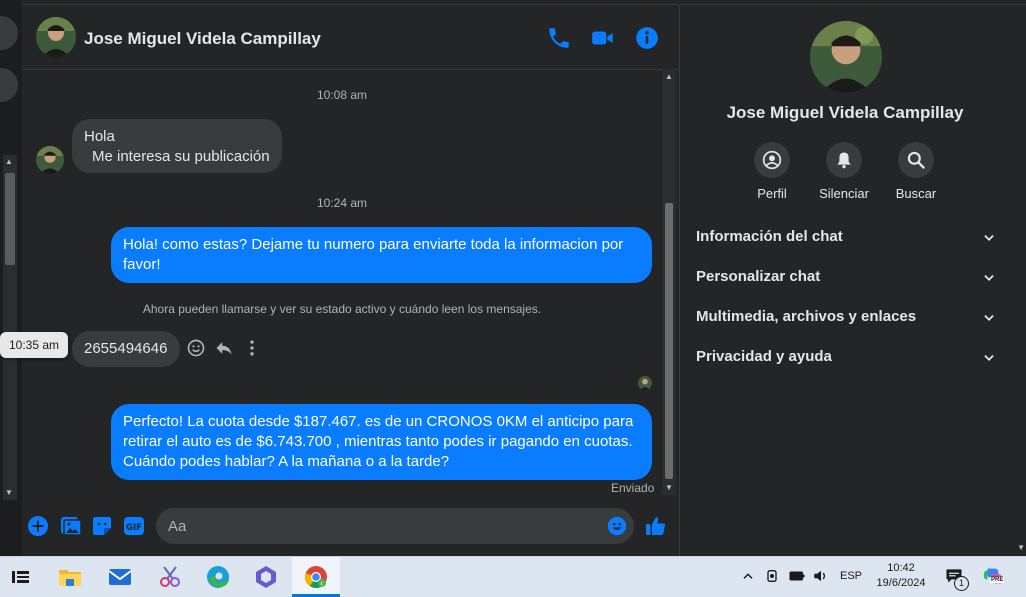  What do you see at coordinates (218, 577) in the screenshot?
I see `edge-browser-icon` at bounding box center [218, 577].